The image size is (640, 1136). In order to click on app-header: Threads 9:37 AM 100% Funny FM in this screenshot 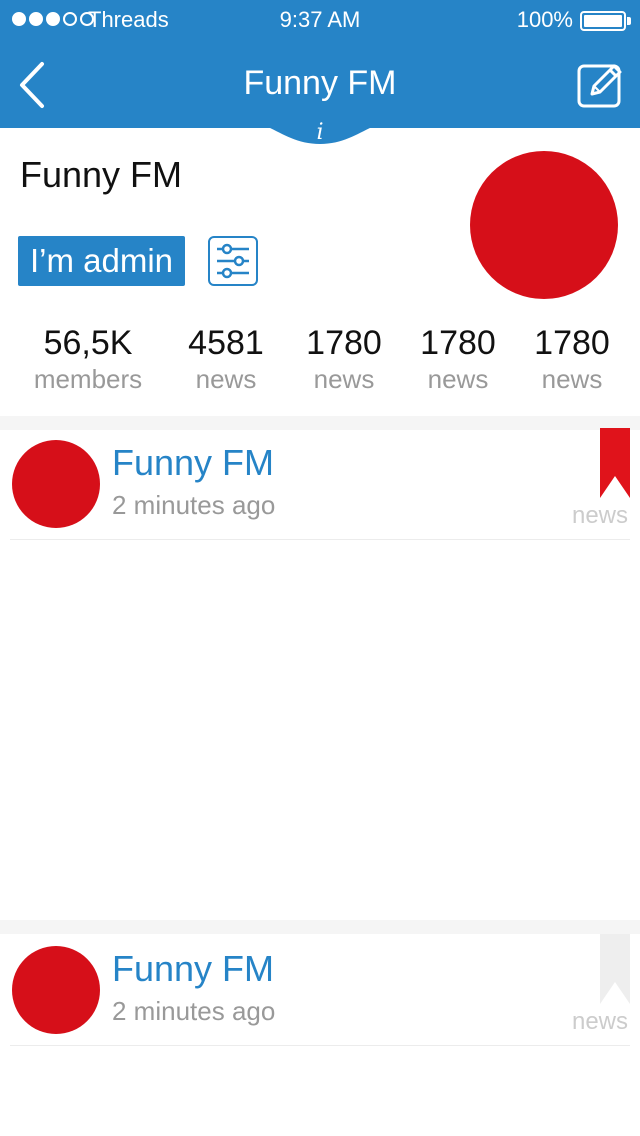, I will do `click(320, 64)`.